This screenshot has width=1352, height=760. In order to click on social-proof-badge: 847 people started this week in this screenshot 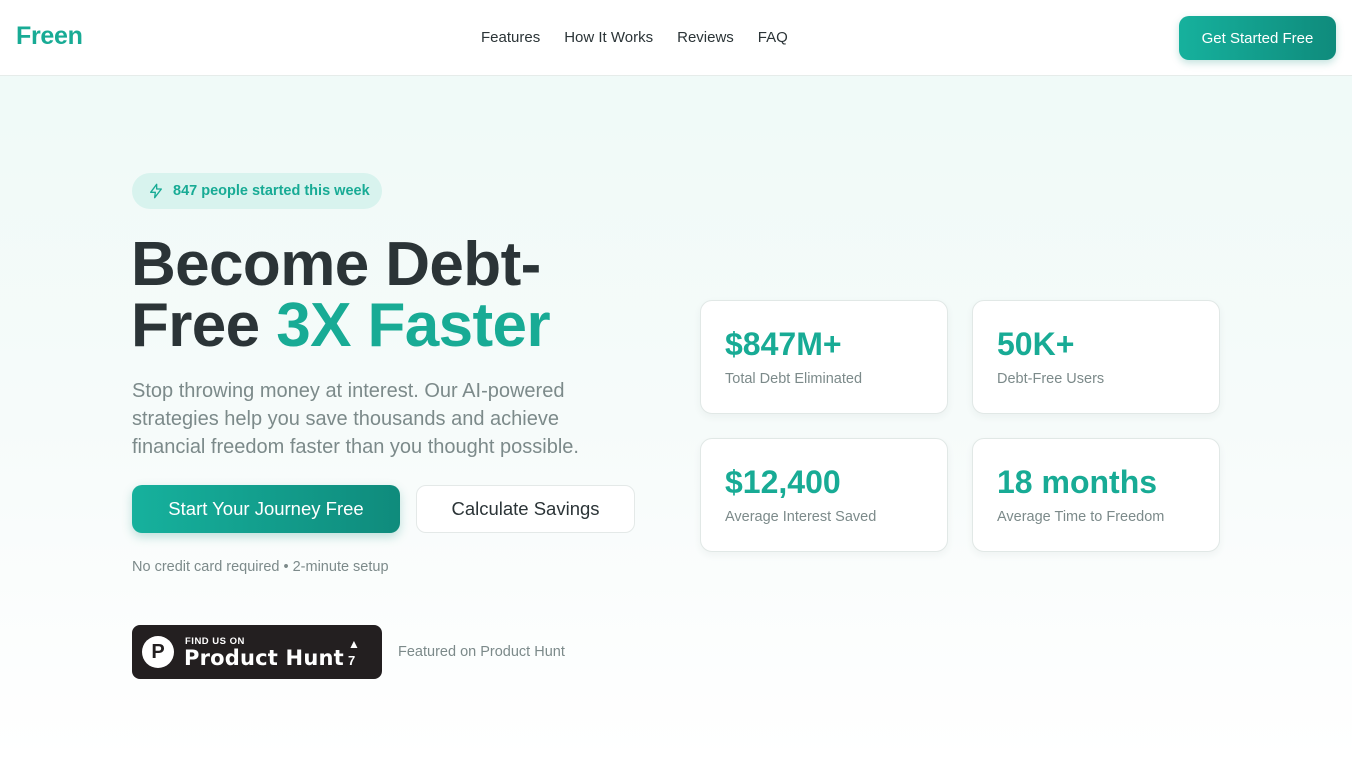, I will do `click(257, 191)`.